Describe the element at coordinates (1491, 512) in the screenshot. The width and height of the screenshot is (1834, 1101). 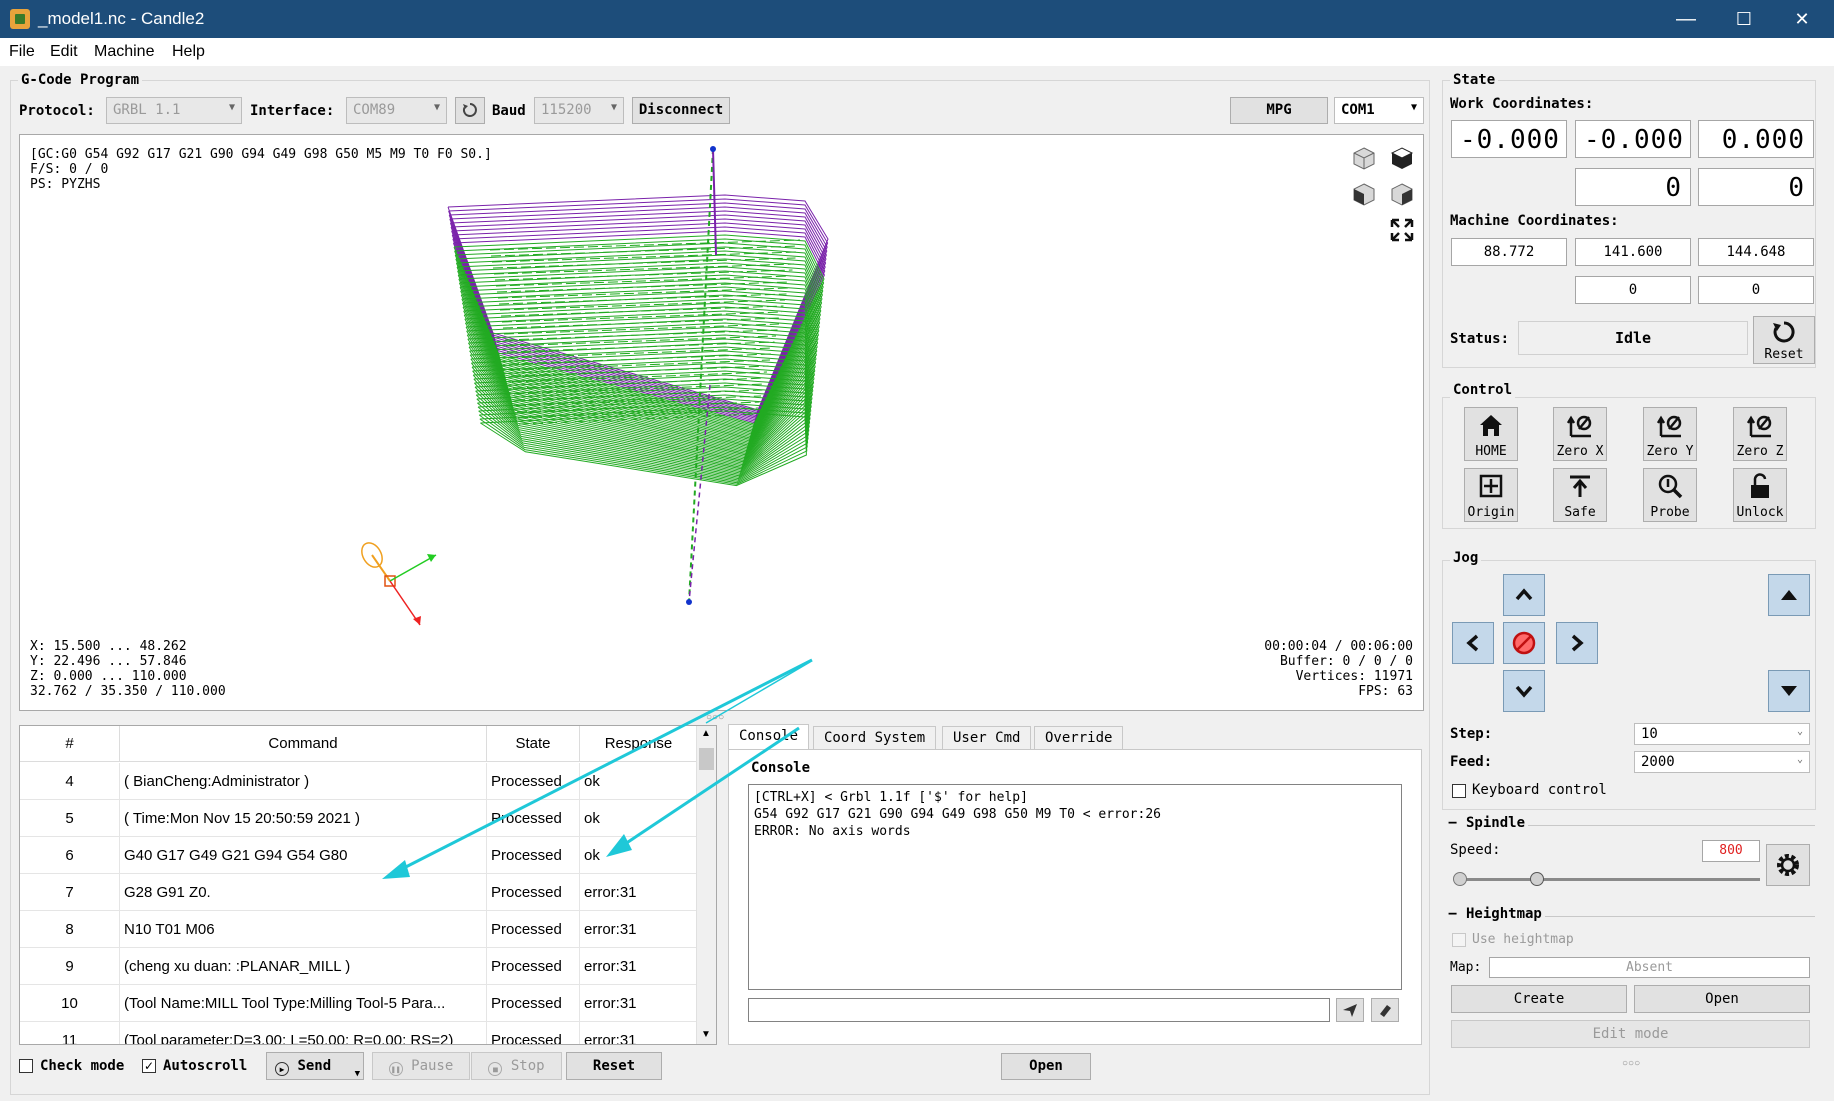
I see `origin-label: Origin` at that location.